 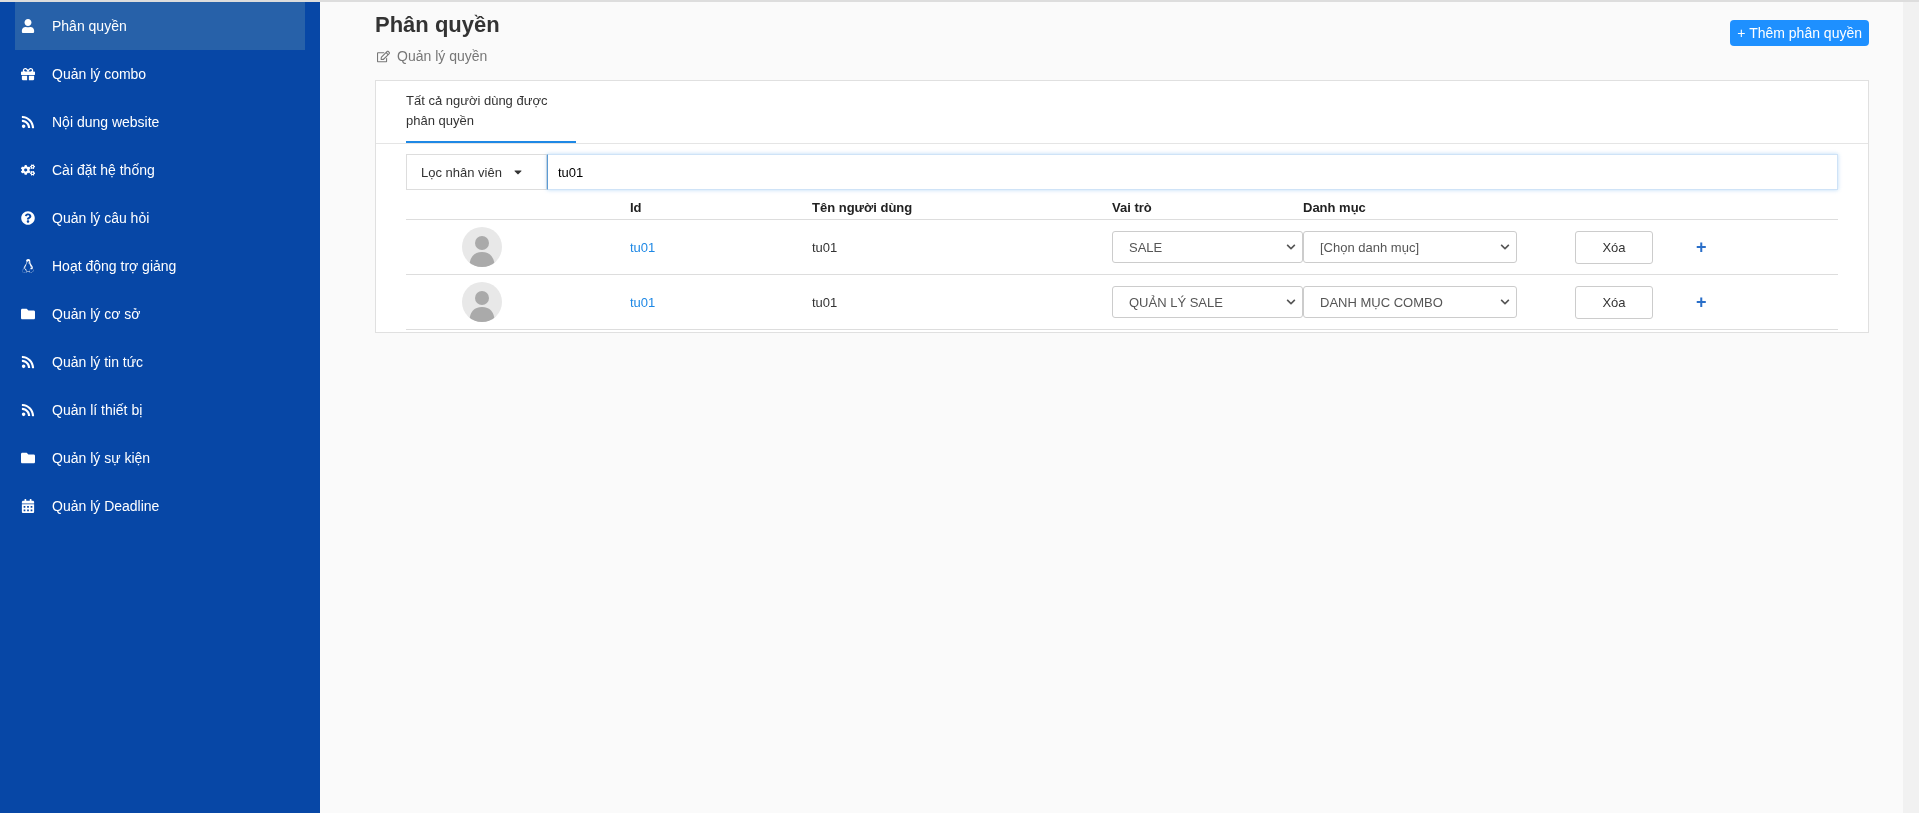 What do you see at coordinates (28, 170) in the screenshot?
I see `gears-icon` at bounding box center [28, 170].